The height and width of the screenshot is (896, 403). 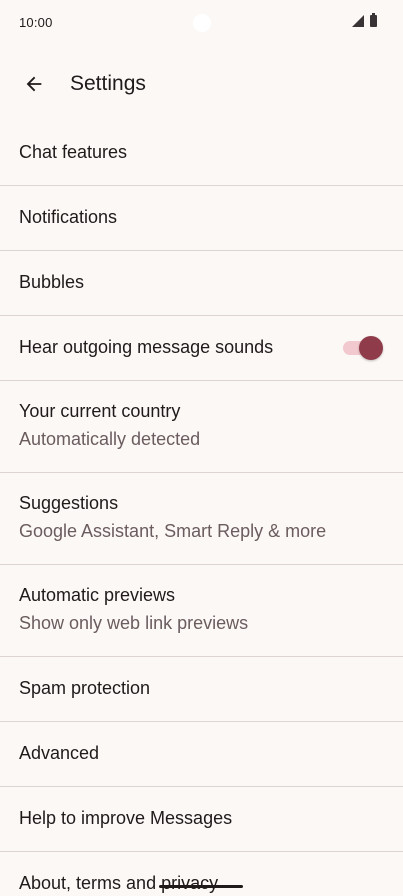 What do you see at coordinates (100, 411) in the screenshot?
I see `setting-title: Your current country` at bounding box center [100, 411].